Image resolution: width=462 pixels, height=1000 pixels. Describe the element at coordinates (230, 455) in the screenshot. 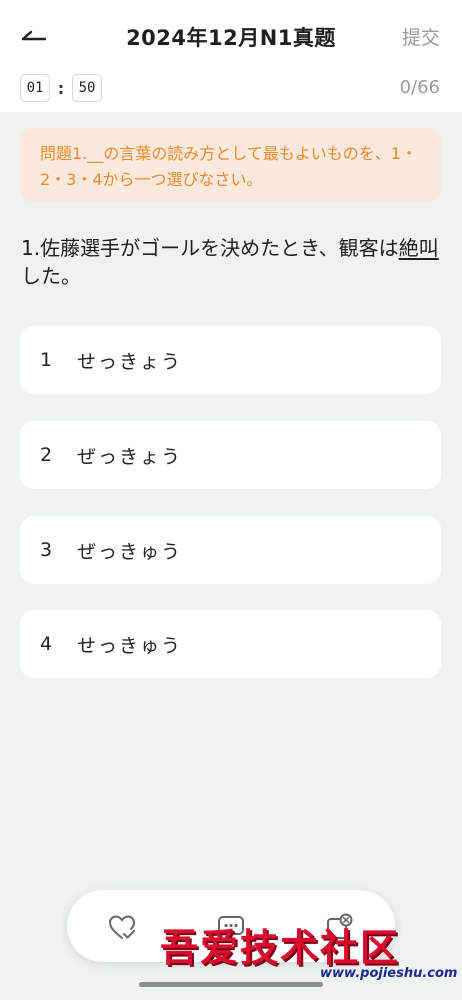

I see `answer-option-2: 2 ぜっきょう` at that location.